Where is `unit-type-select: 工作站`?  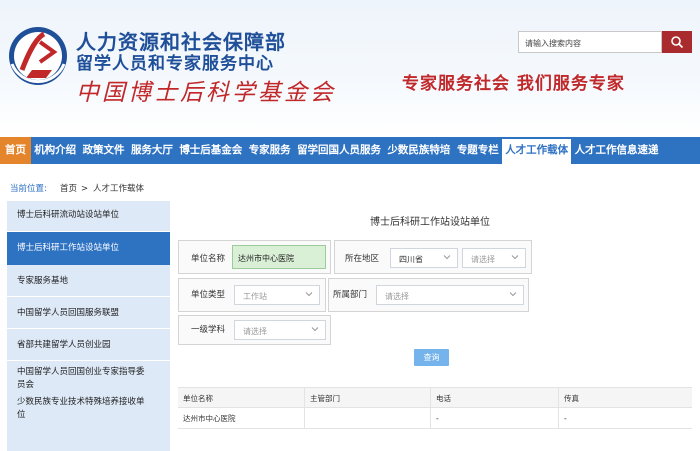 unit-type-select: 工作站 is located at coordinates (277, 295).